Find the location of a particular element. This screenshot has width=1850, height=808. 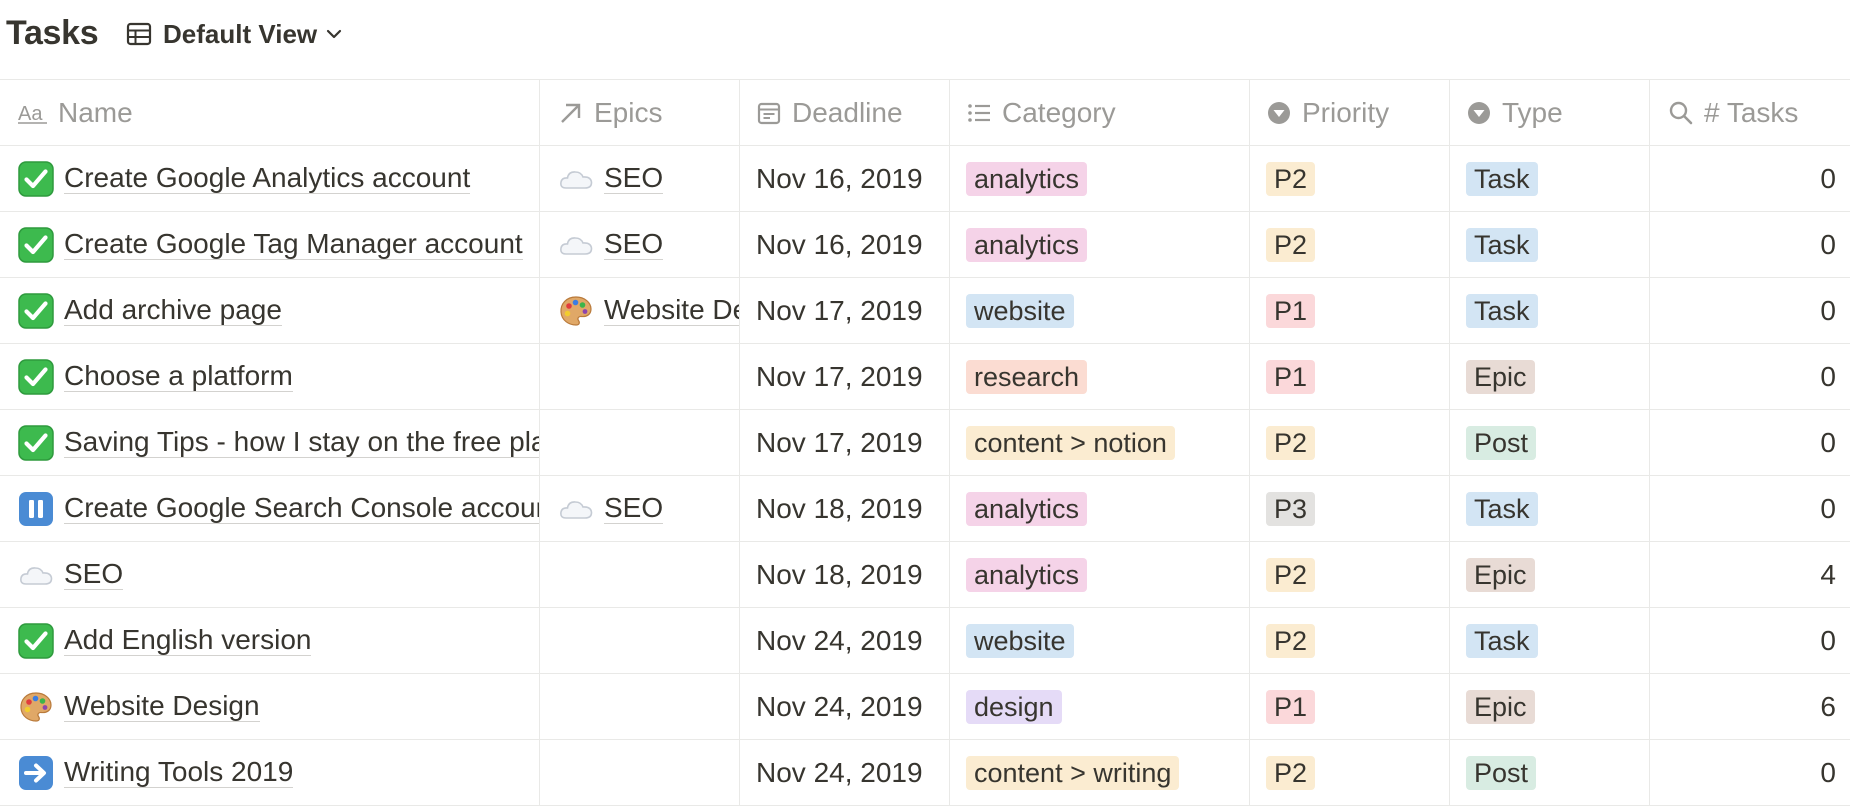

column-header-name: Aa Name is located at coordinates (270, 112).